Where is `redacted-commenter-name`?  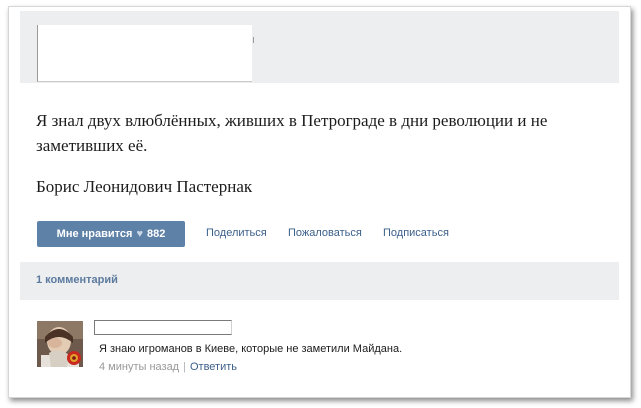 redacted-commenter-name is located at coordinates (163, 327).